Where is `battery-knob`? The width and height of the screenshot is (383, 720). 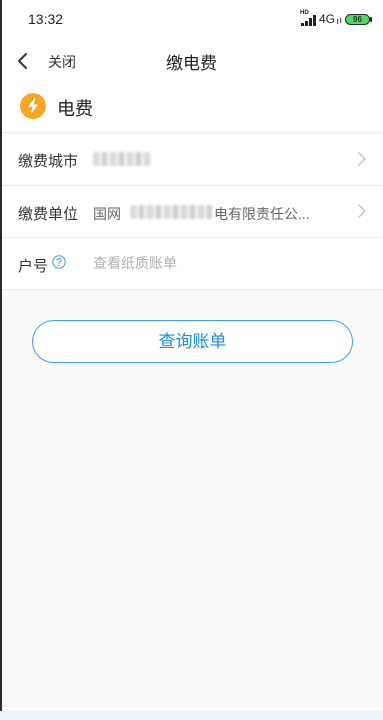
battery-knob is located at coordinates (371, 19).